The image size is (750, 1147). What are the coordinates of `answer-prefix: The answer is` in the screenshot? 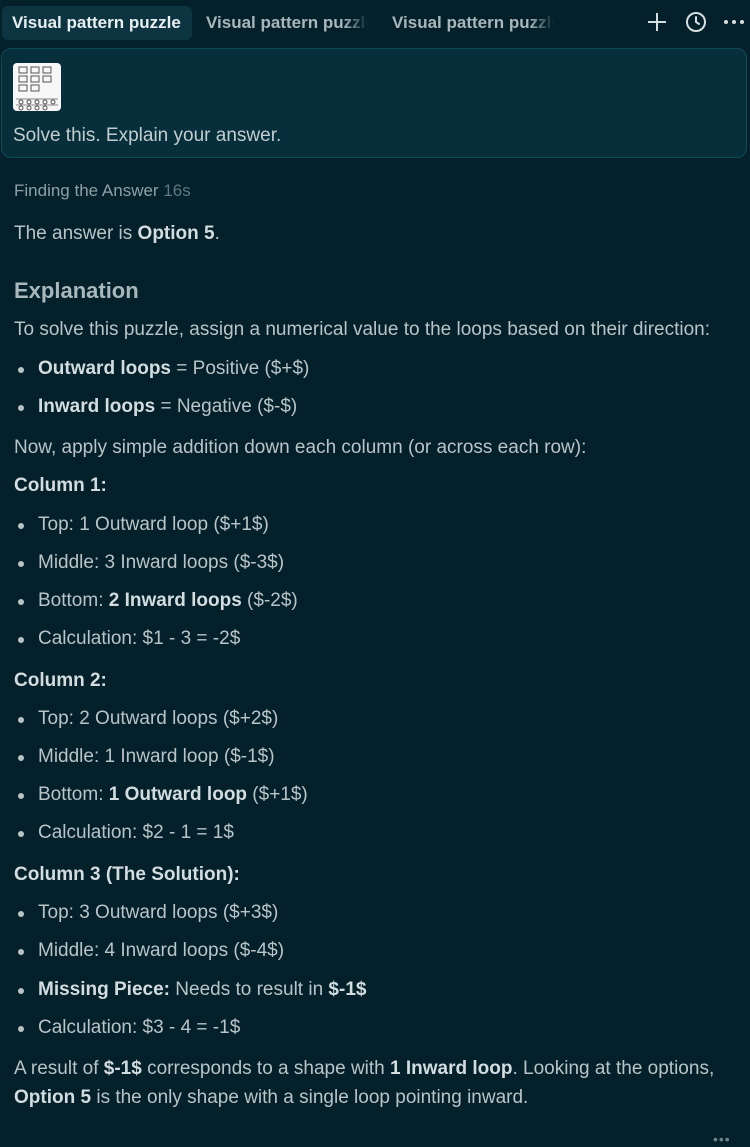 It's located at (76, 233).